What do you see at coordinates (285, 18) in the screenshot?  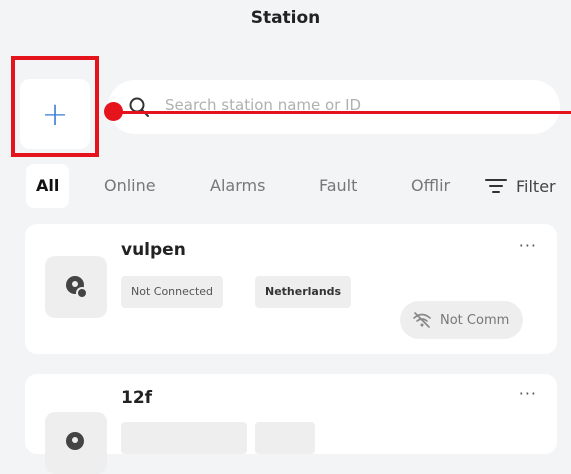 I see `page-title: Station` at bounding box center [285, 18].